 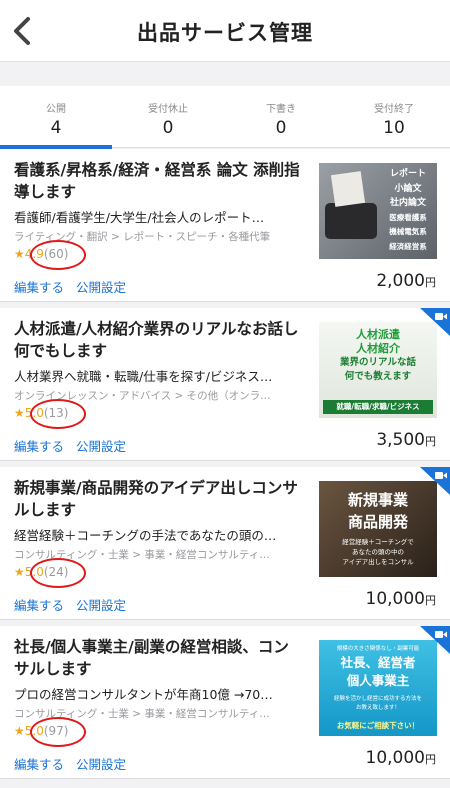 I want to click on thumb-line: あなたの頭の中の, so click(x=378, y=552).